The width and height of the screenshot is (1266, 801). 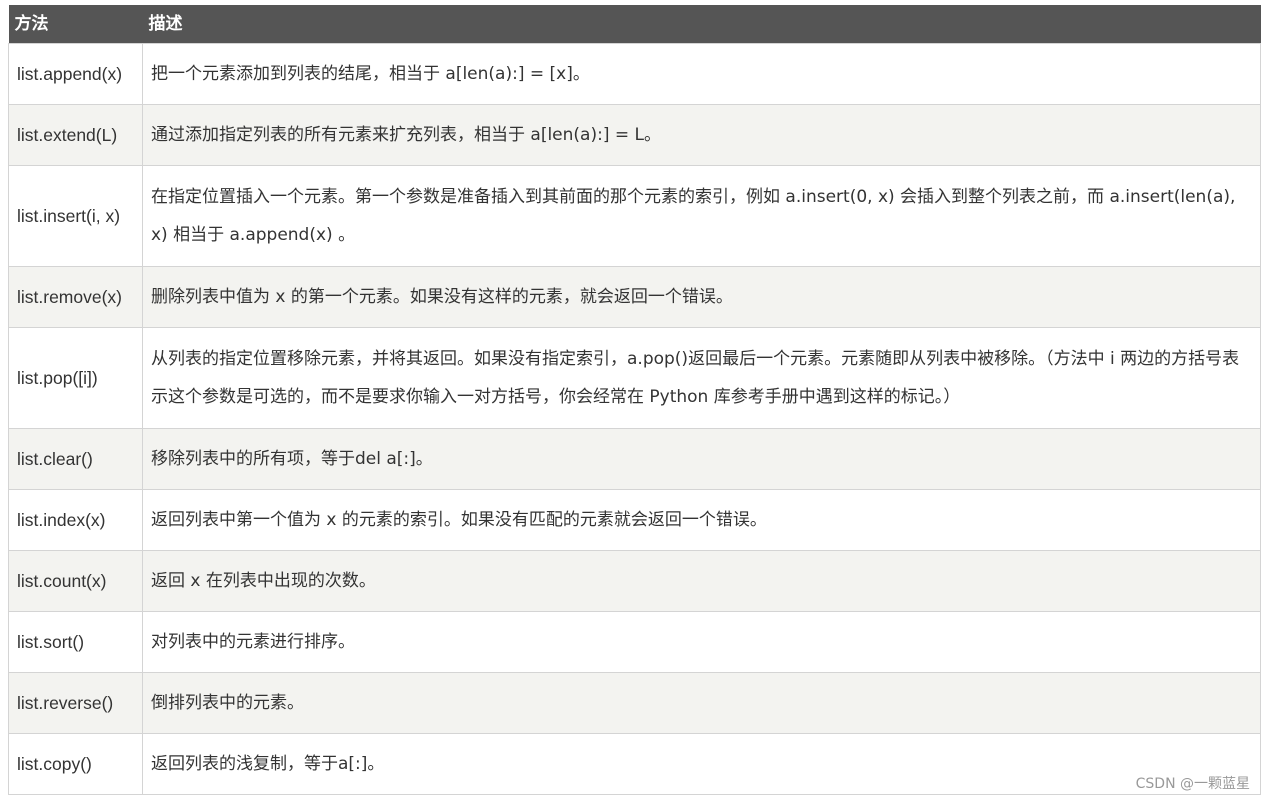 I want to click on table-header: 方法 描述, so click(x=634, y=24).